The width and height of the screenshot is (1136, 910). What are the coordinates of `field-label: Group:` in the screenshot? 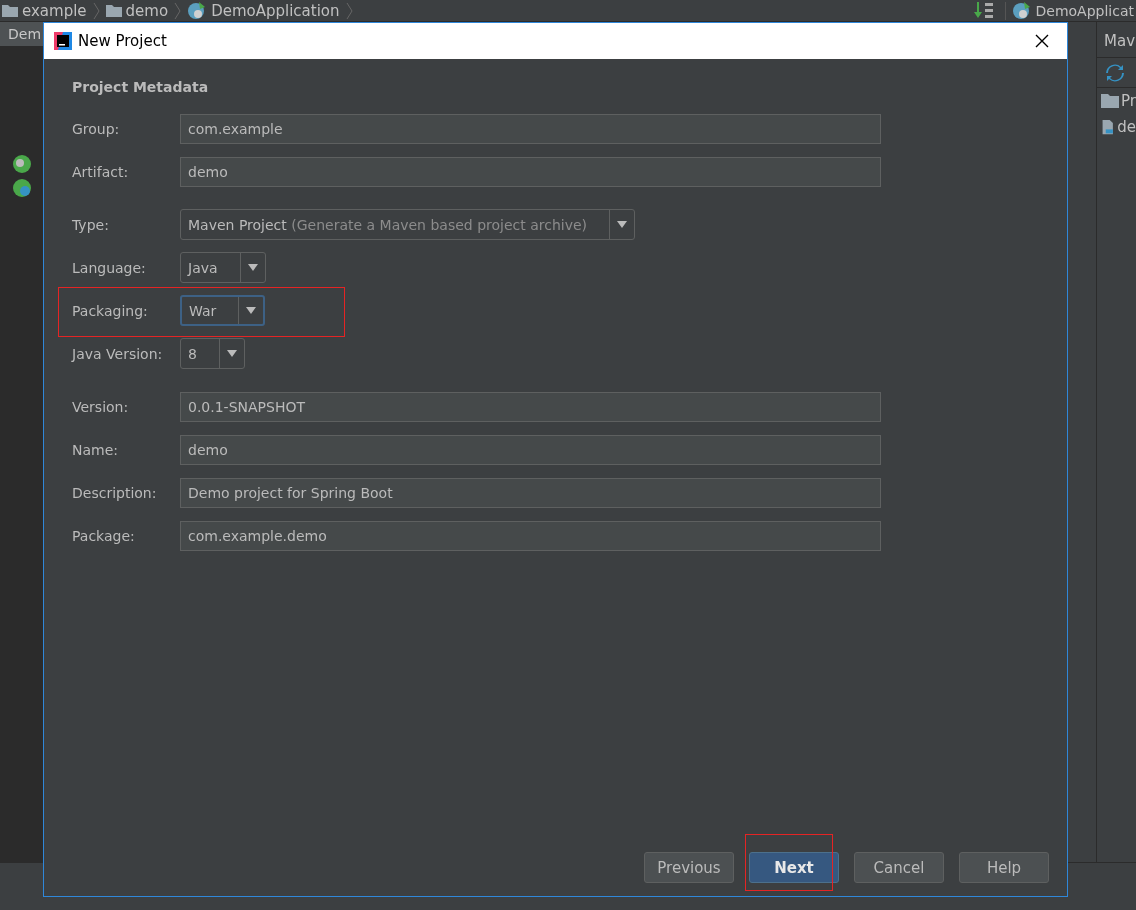 It's located at (96, 128).